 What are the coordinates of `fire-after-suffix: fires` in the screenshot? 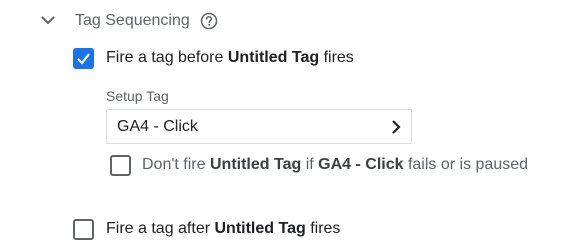 It's located at (325, 228).